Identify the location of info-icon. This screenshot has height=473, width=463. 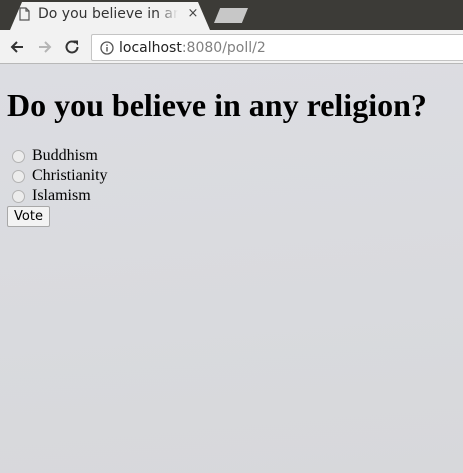
(107, 48).